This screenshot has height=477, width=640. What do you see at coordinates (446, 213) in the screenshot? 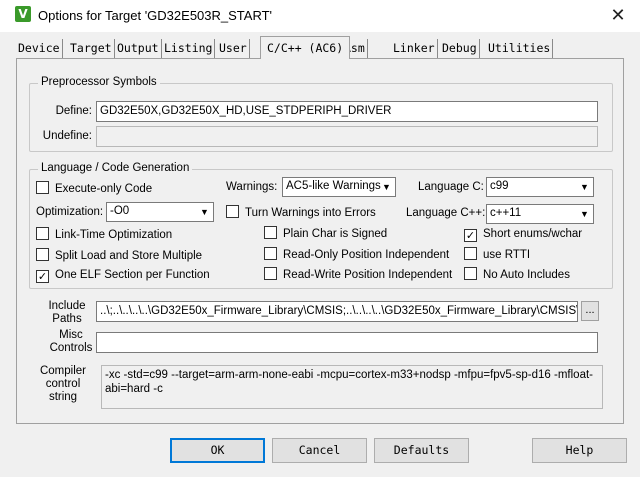
I see `language-cpp-label: Language C++:` at bounding box center [446, 213].